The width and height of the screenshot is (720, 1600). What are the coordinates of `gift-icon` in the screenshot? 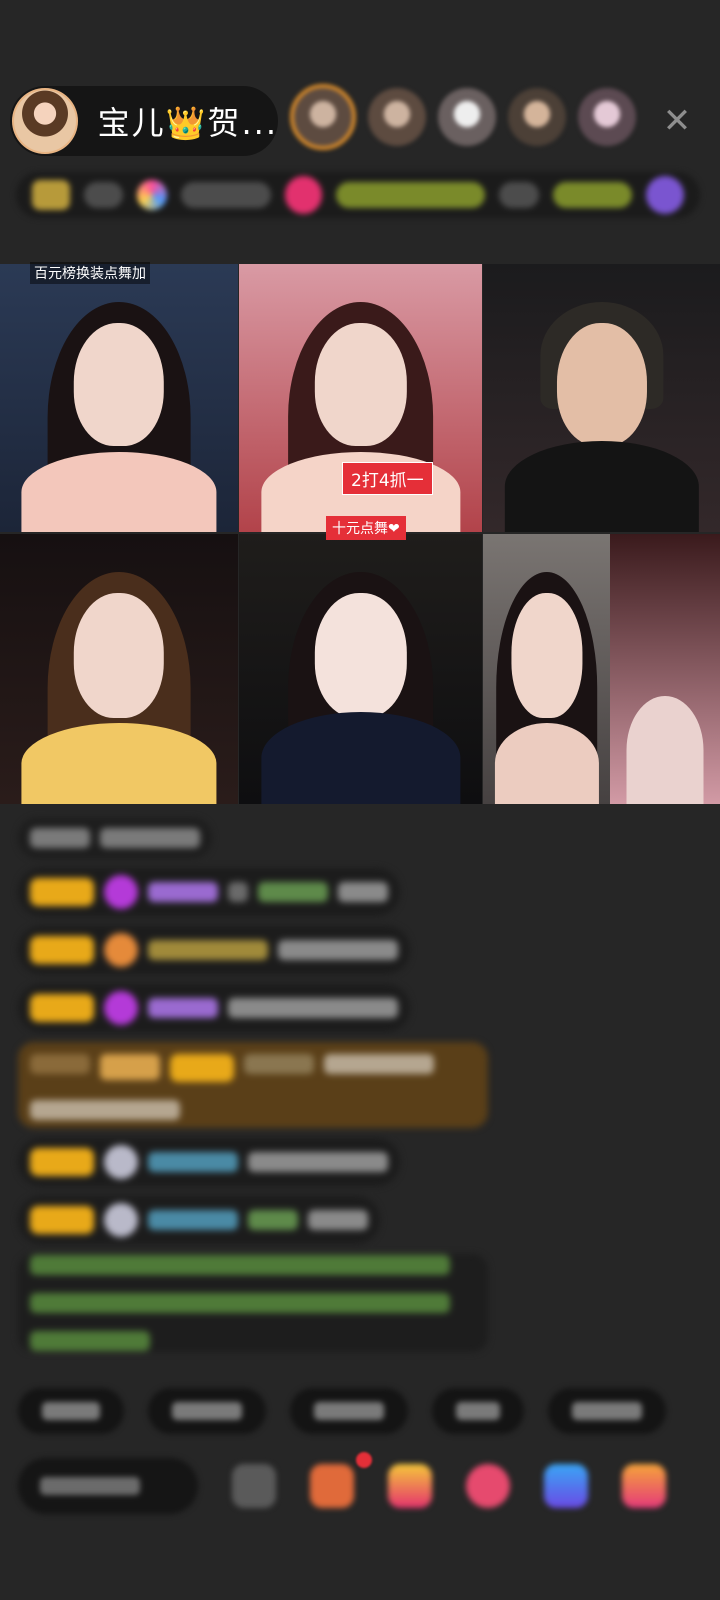 It's located at (303, 195).